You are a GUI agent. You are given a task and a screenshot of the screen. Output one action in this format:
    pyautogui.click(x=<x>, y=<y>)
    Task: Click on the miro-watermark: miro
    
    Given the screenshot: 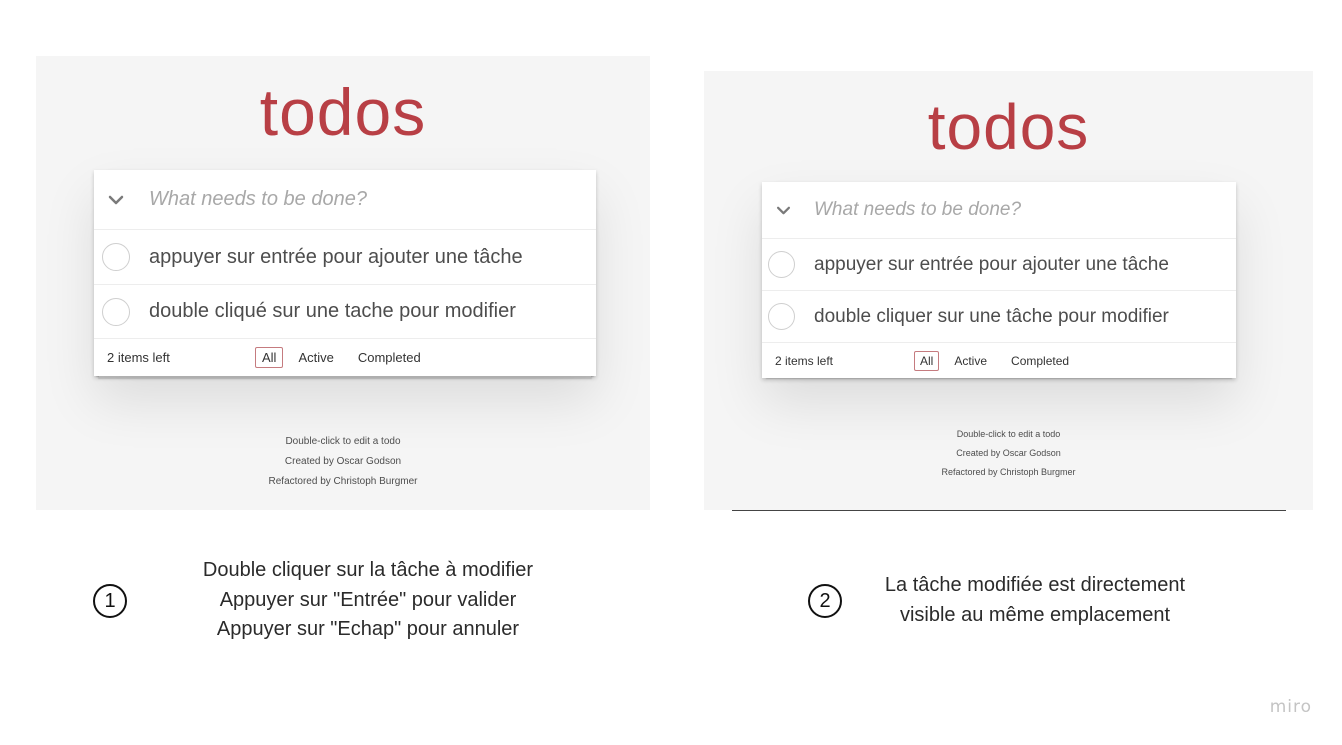 What is the action you would take?
    pyautogui.click(x=1290, y=707)
    